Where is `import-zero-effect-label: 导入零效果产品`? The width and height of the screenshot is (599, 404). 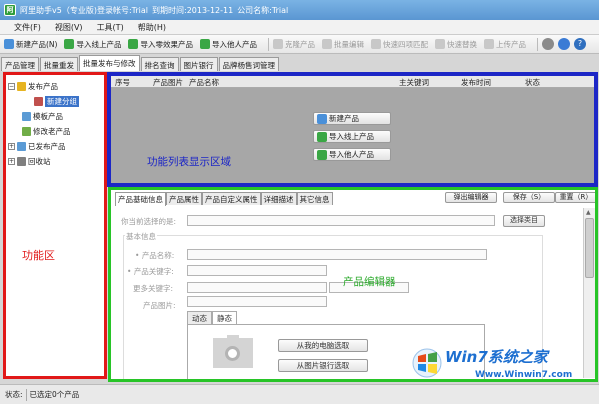 import-zero-effect-label: 导入零效果产品 is located at coordinates (166, 44).